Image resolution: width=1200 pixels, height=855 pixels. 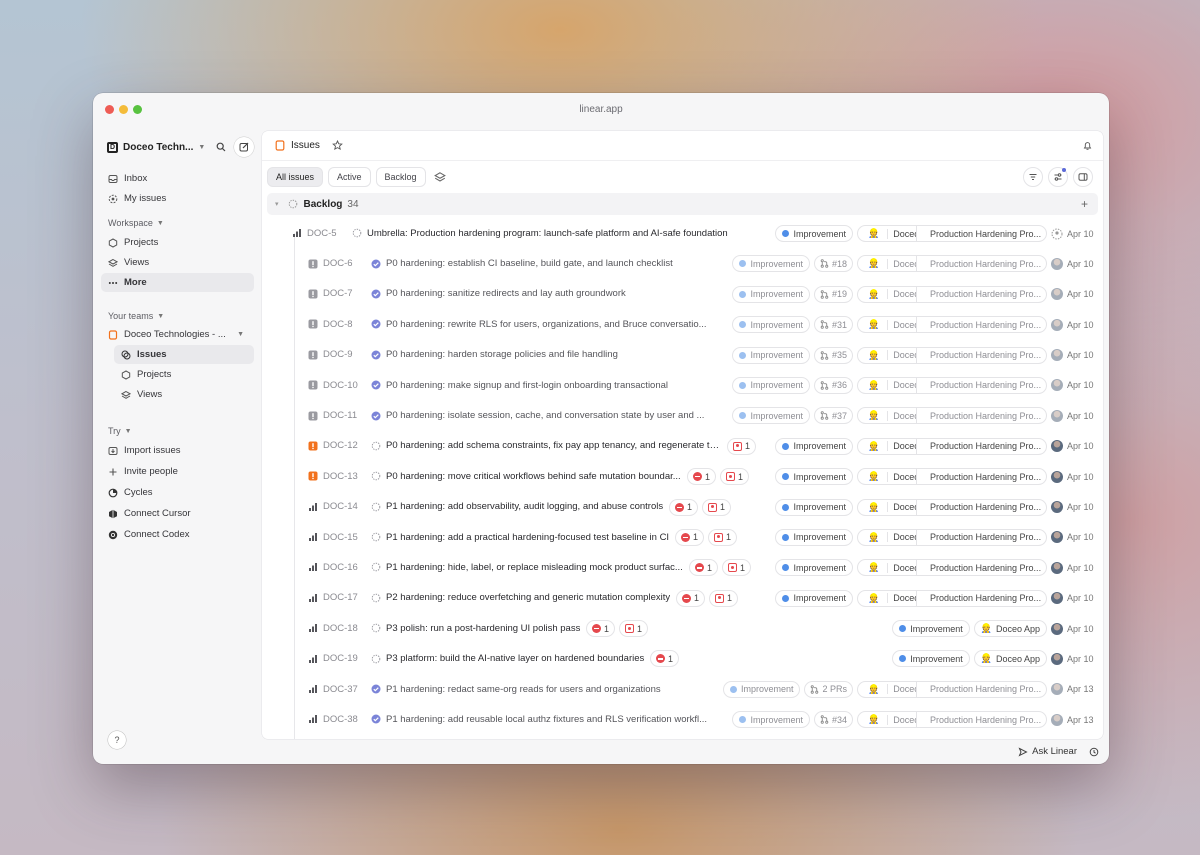 I want to click on pull-request-chip: #19, so click(x=833, y=294).